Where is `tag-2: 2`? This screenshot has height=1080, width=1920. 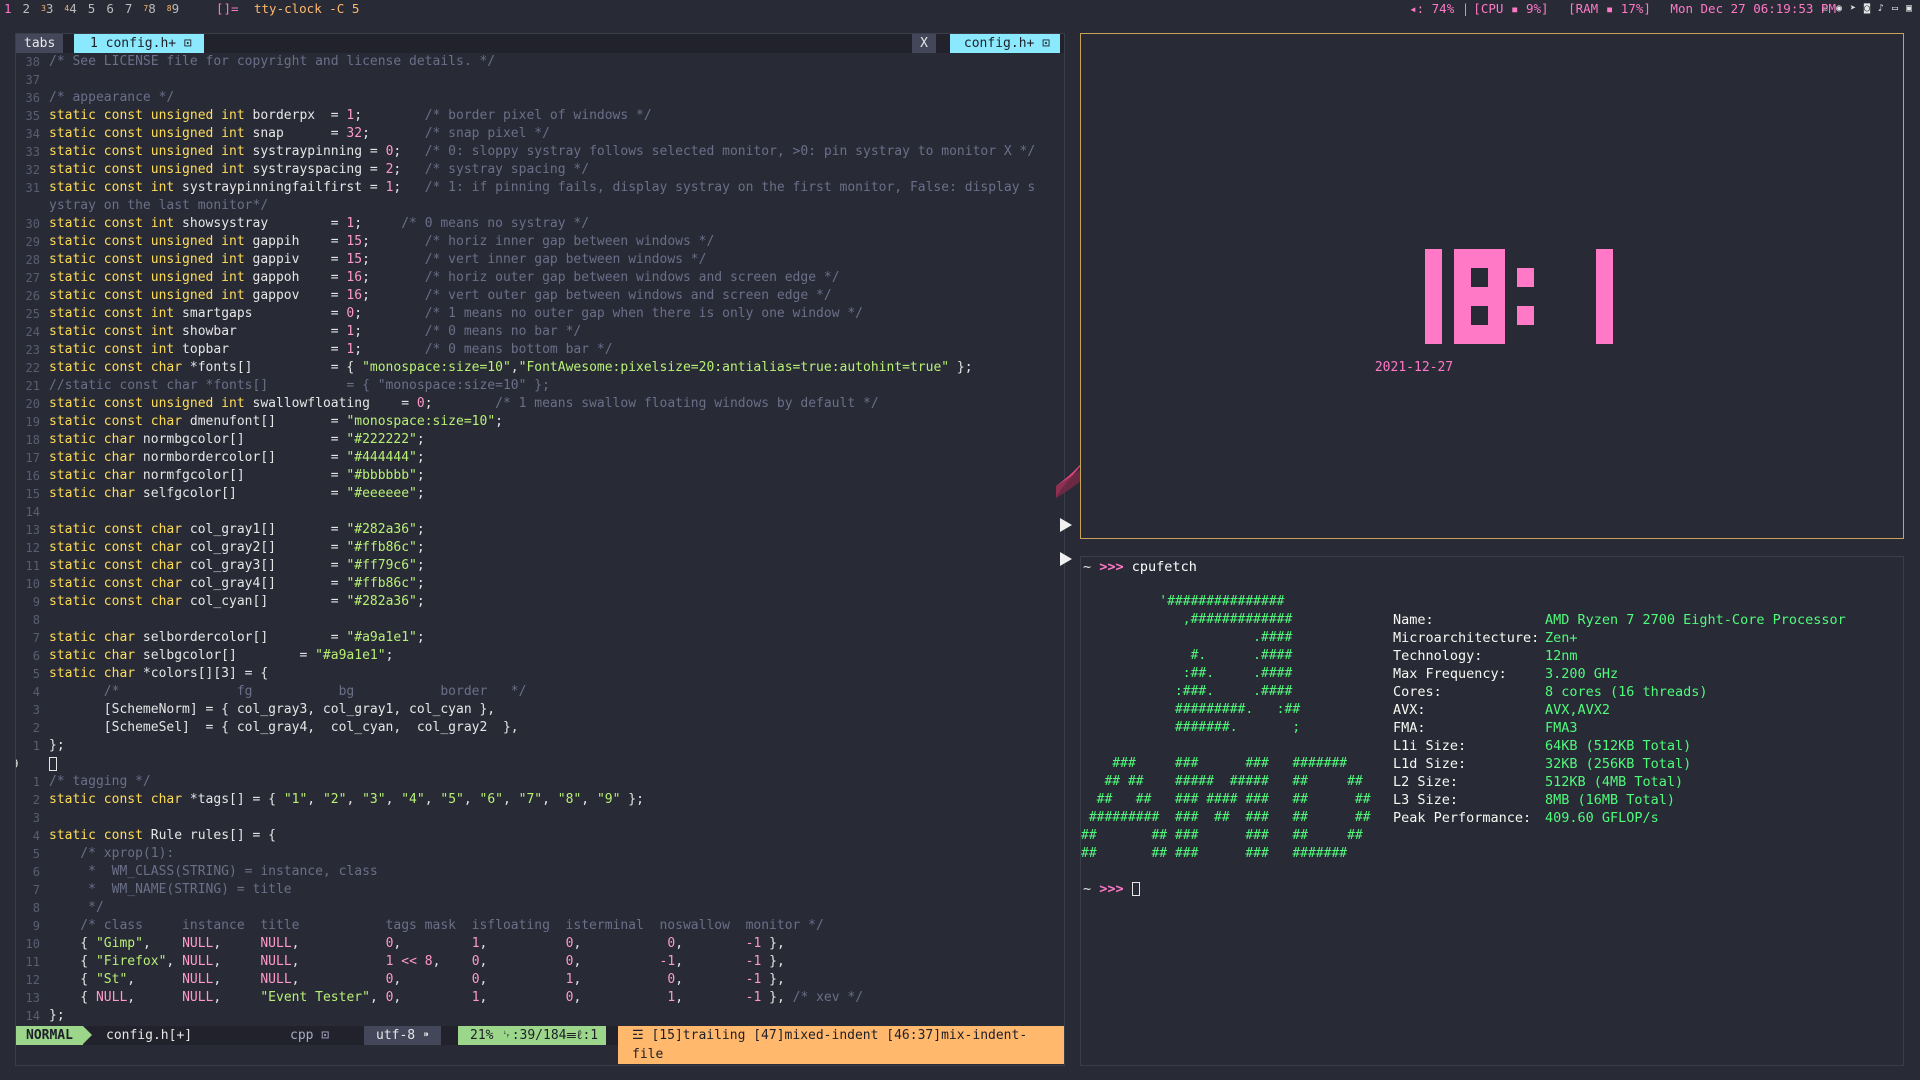
tag-2: 2 is located at coordinates (27, 8).